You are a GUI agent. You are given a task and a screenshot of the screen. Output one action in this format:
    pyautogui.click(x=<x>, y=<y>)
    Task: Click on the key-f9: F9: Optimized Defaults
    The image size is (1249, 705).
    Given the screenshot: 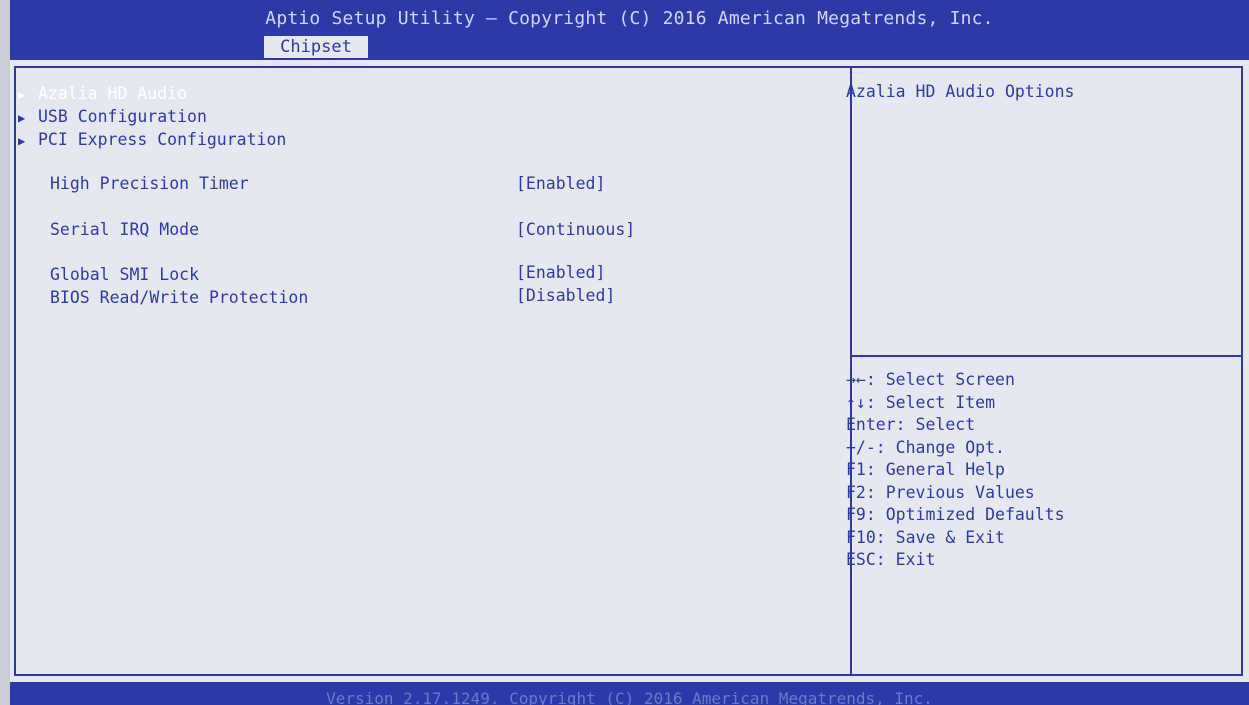 What is the action you would take?
    pyautogui.click(x=955, y=514)
    